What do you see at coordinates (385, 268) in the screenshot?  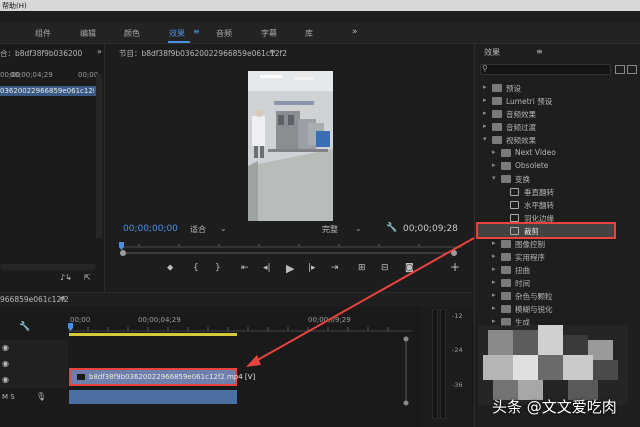 I see `extract-icon: ⊟` at bounding box center [385, 268].